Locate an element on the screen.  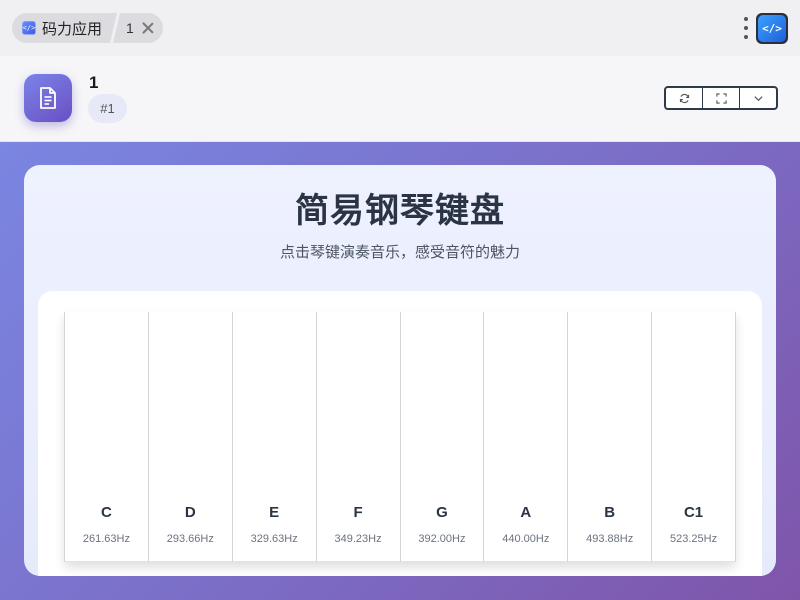
key-frequency: 293.66Hz is located at coordinates (190, 539).